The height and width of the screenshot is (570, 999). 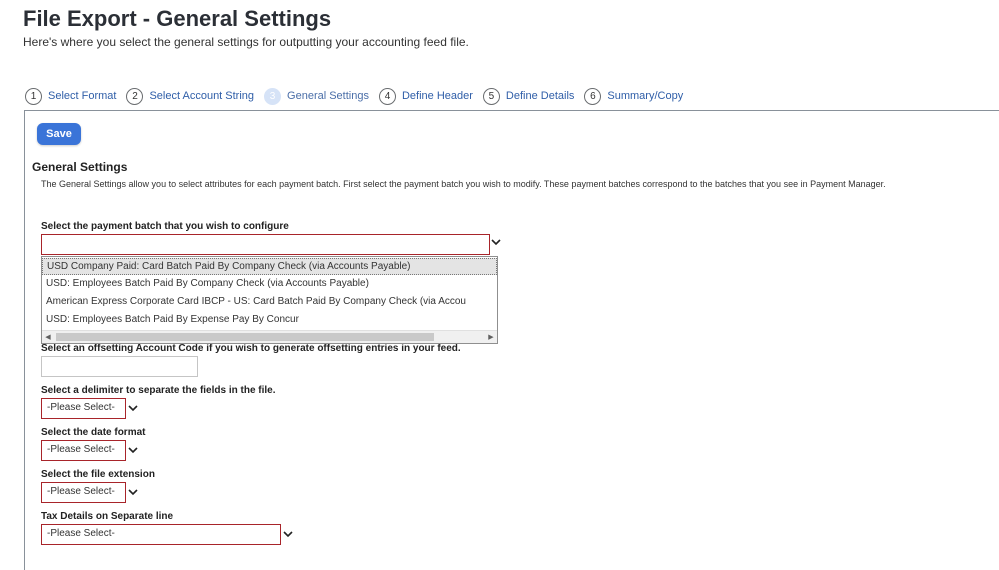 What do you see at coordinates (177, 18) in the screenshot?
I see `page-title: File Export - General Settings` at bounding box center [177, 18].